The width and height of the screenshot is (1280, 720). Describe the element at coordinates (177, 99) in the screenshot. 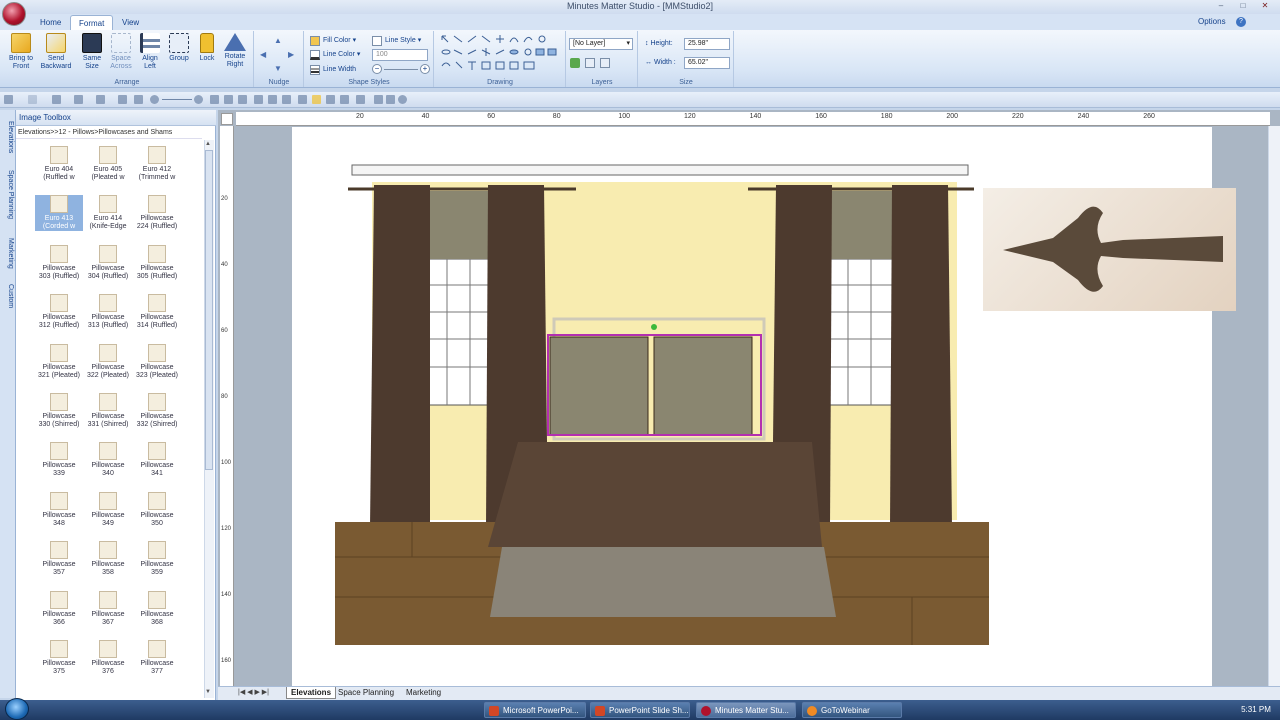

I see `zoom-slider` at that location.